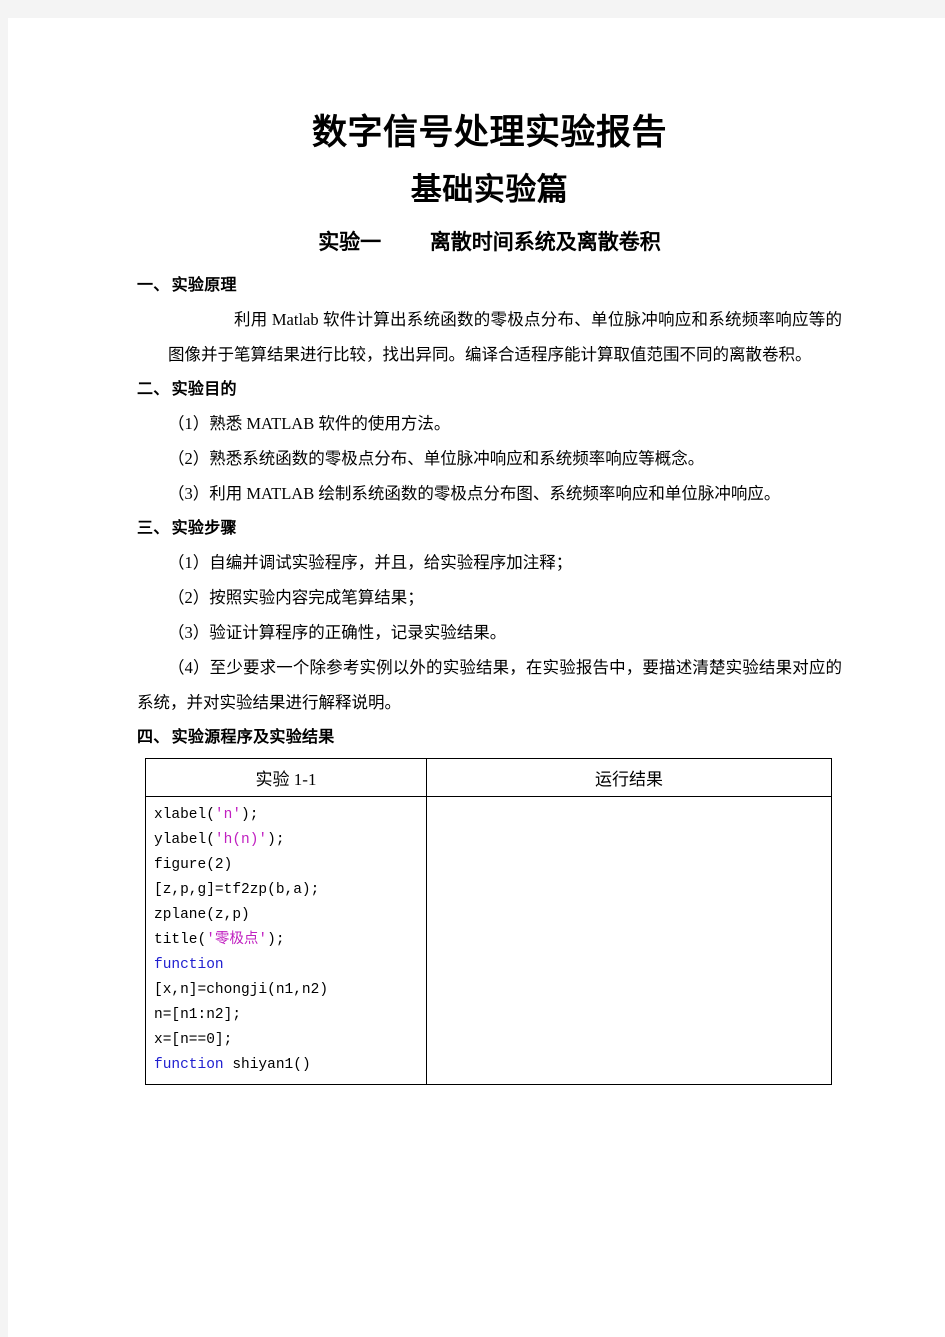 This screenshot has width=945, height=1337. Describe the element at coordinates (237, 940) in the screenshot. I see `code-token: '零极点'` at that location.